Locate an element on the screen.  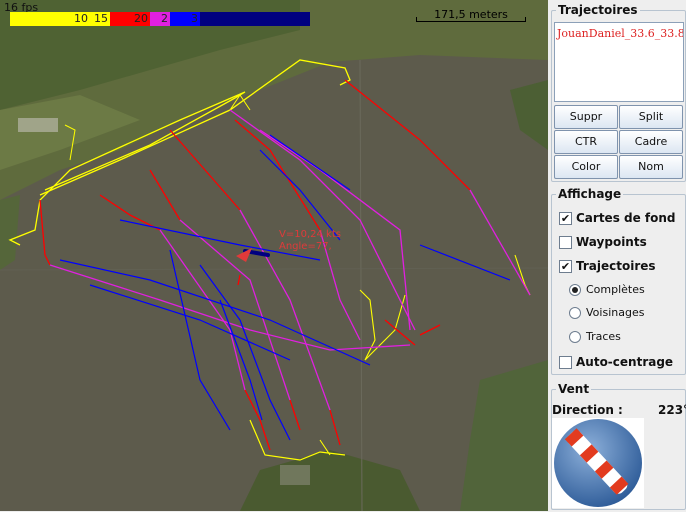
boat-angle: Angle=77, is located at coordinates (305, 246).